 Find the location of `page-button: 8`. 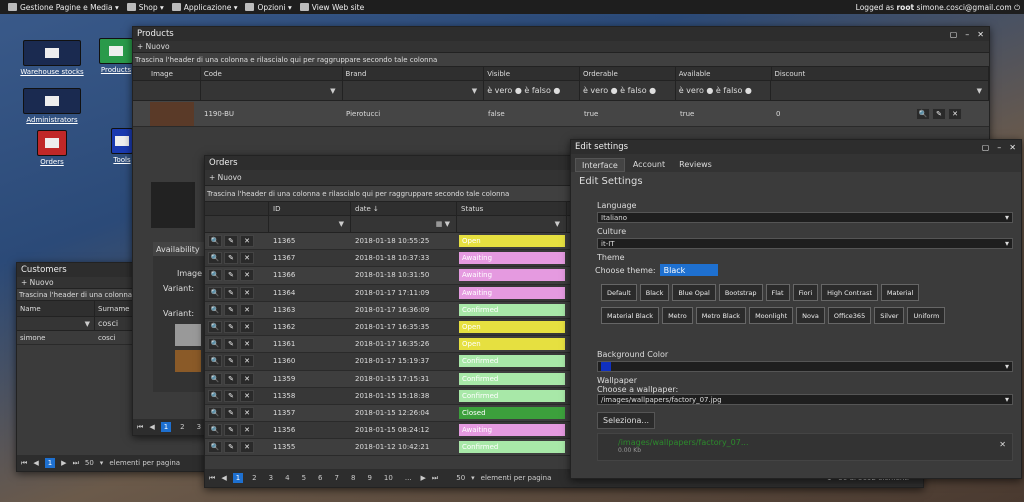

page-button: 8 is located at coordinates (353, 478).